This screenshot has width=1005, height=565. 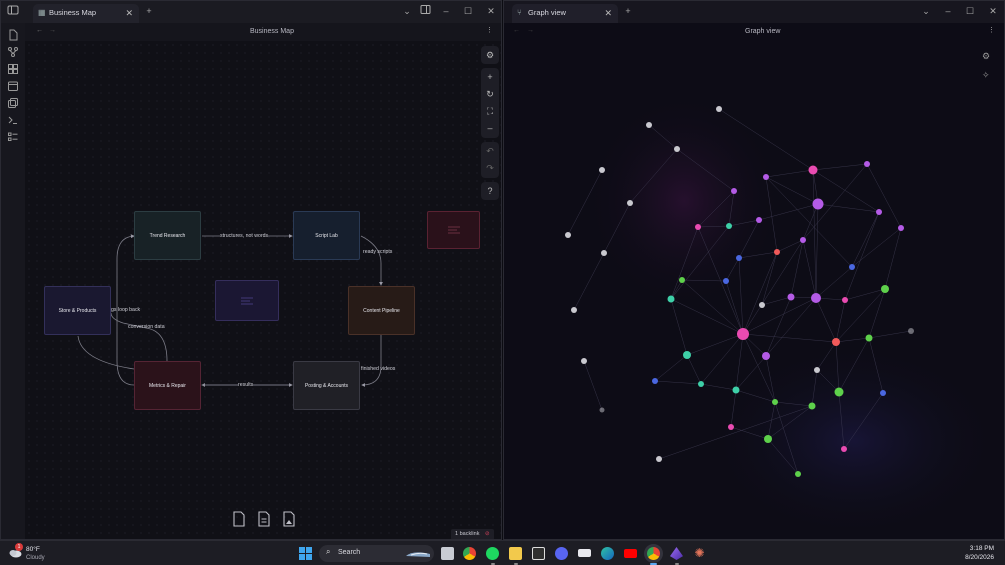 I want to click on zoom-out-icon: –, so click(x=490, y=128).